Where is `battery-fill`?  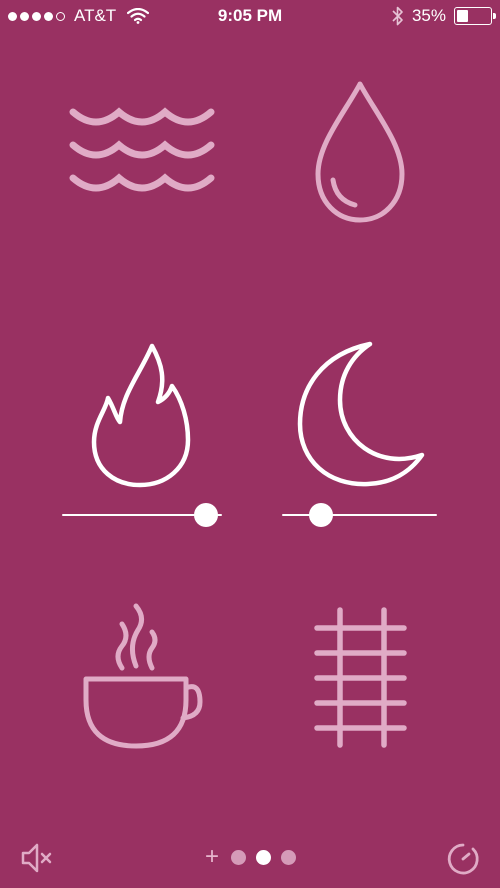
battery-fill is located at coordinates (462, 16).